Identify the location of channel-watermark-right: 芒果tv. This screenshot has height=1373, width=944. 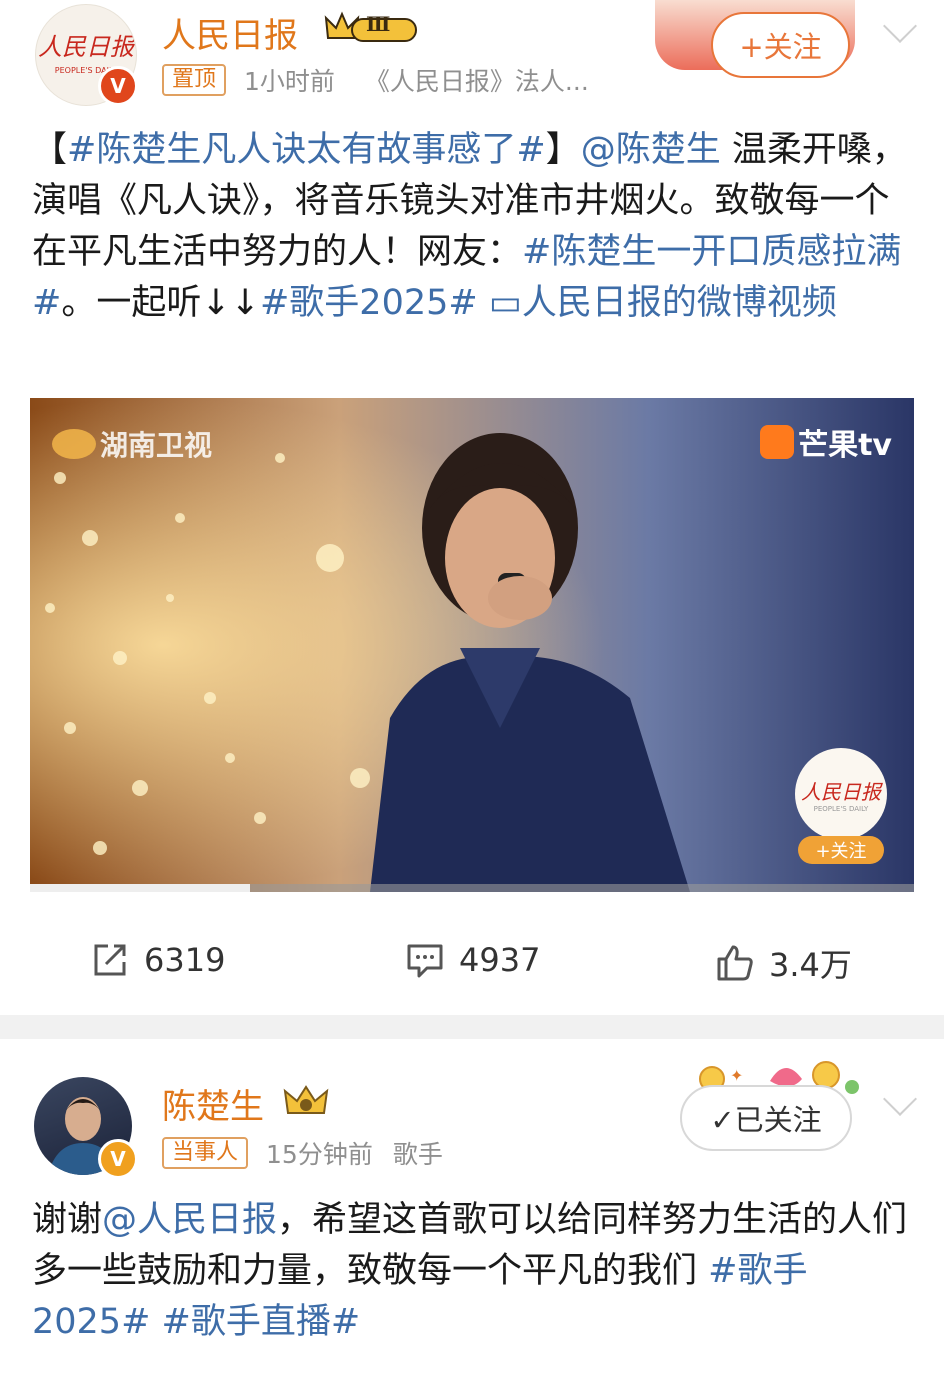
(826, 442).